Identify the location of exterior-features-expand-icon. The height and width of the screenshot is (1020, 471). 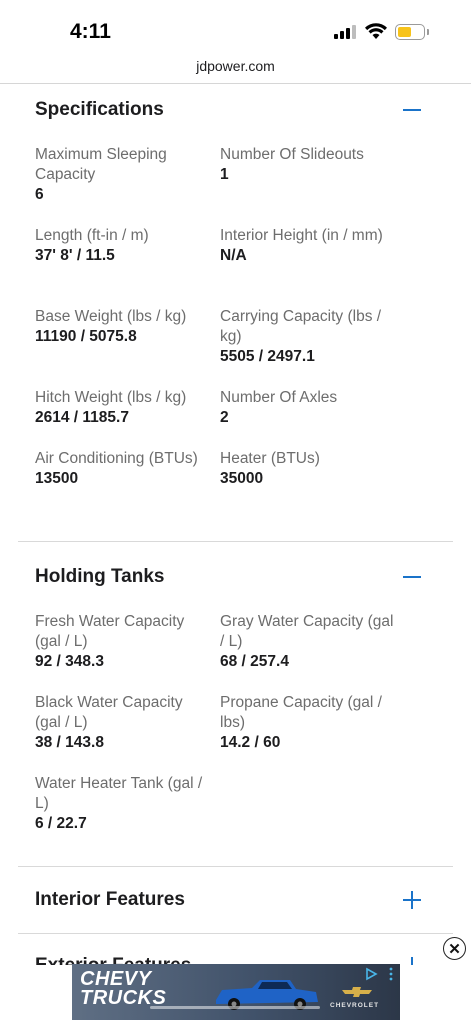
(412, 960).